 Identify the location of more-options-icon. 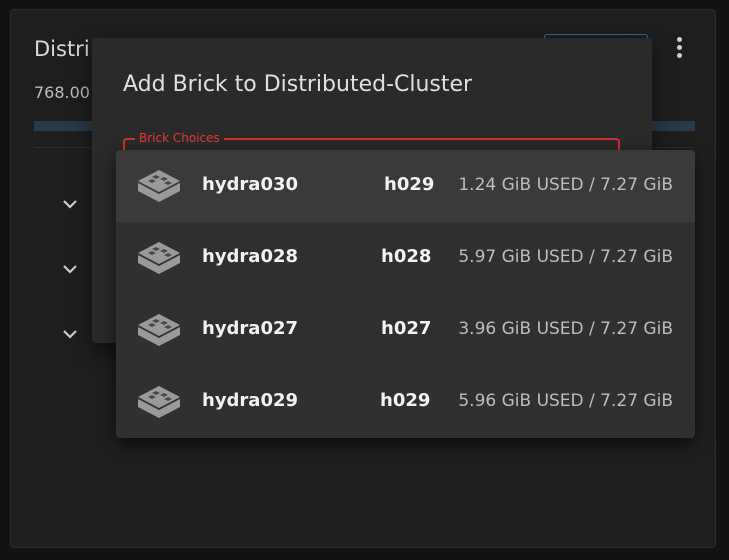
(679, 50).